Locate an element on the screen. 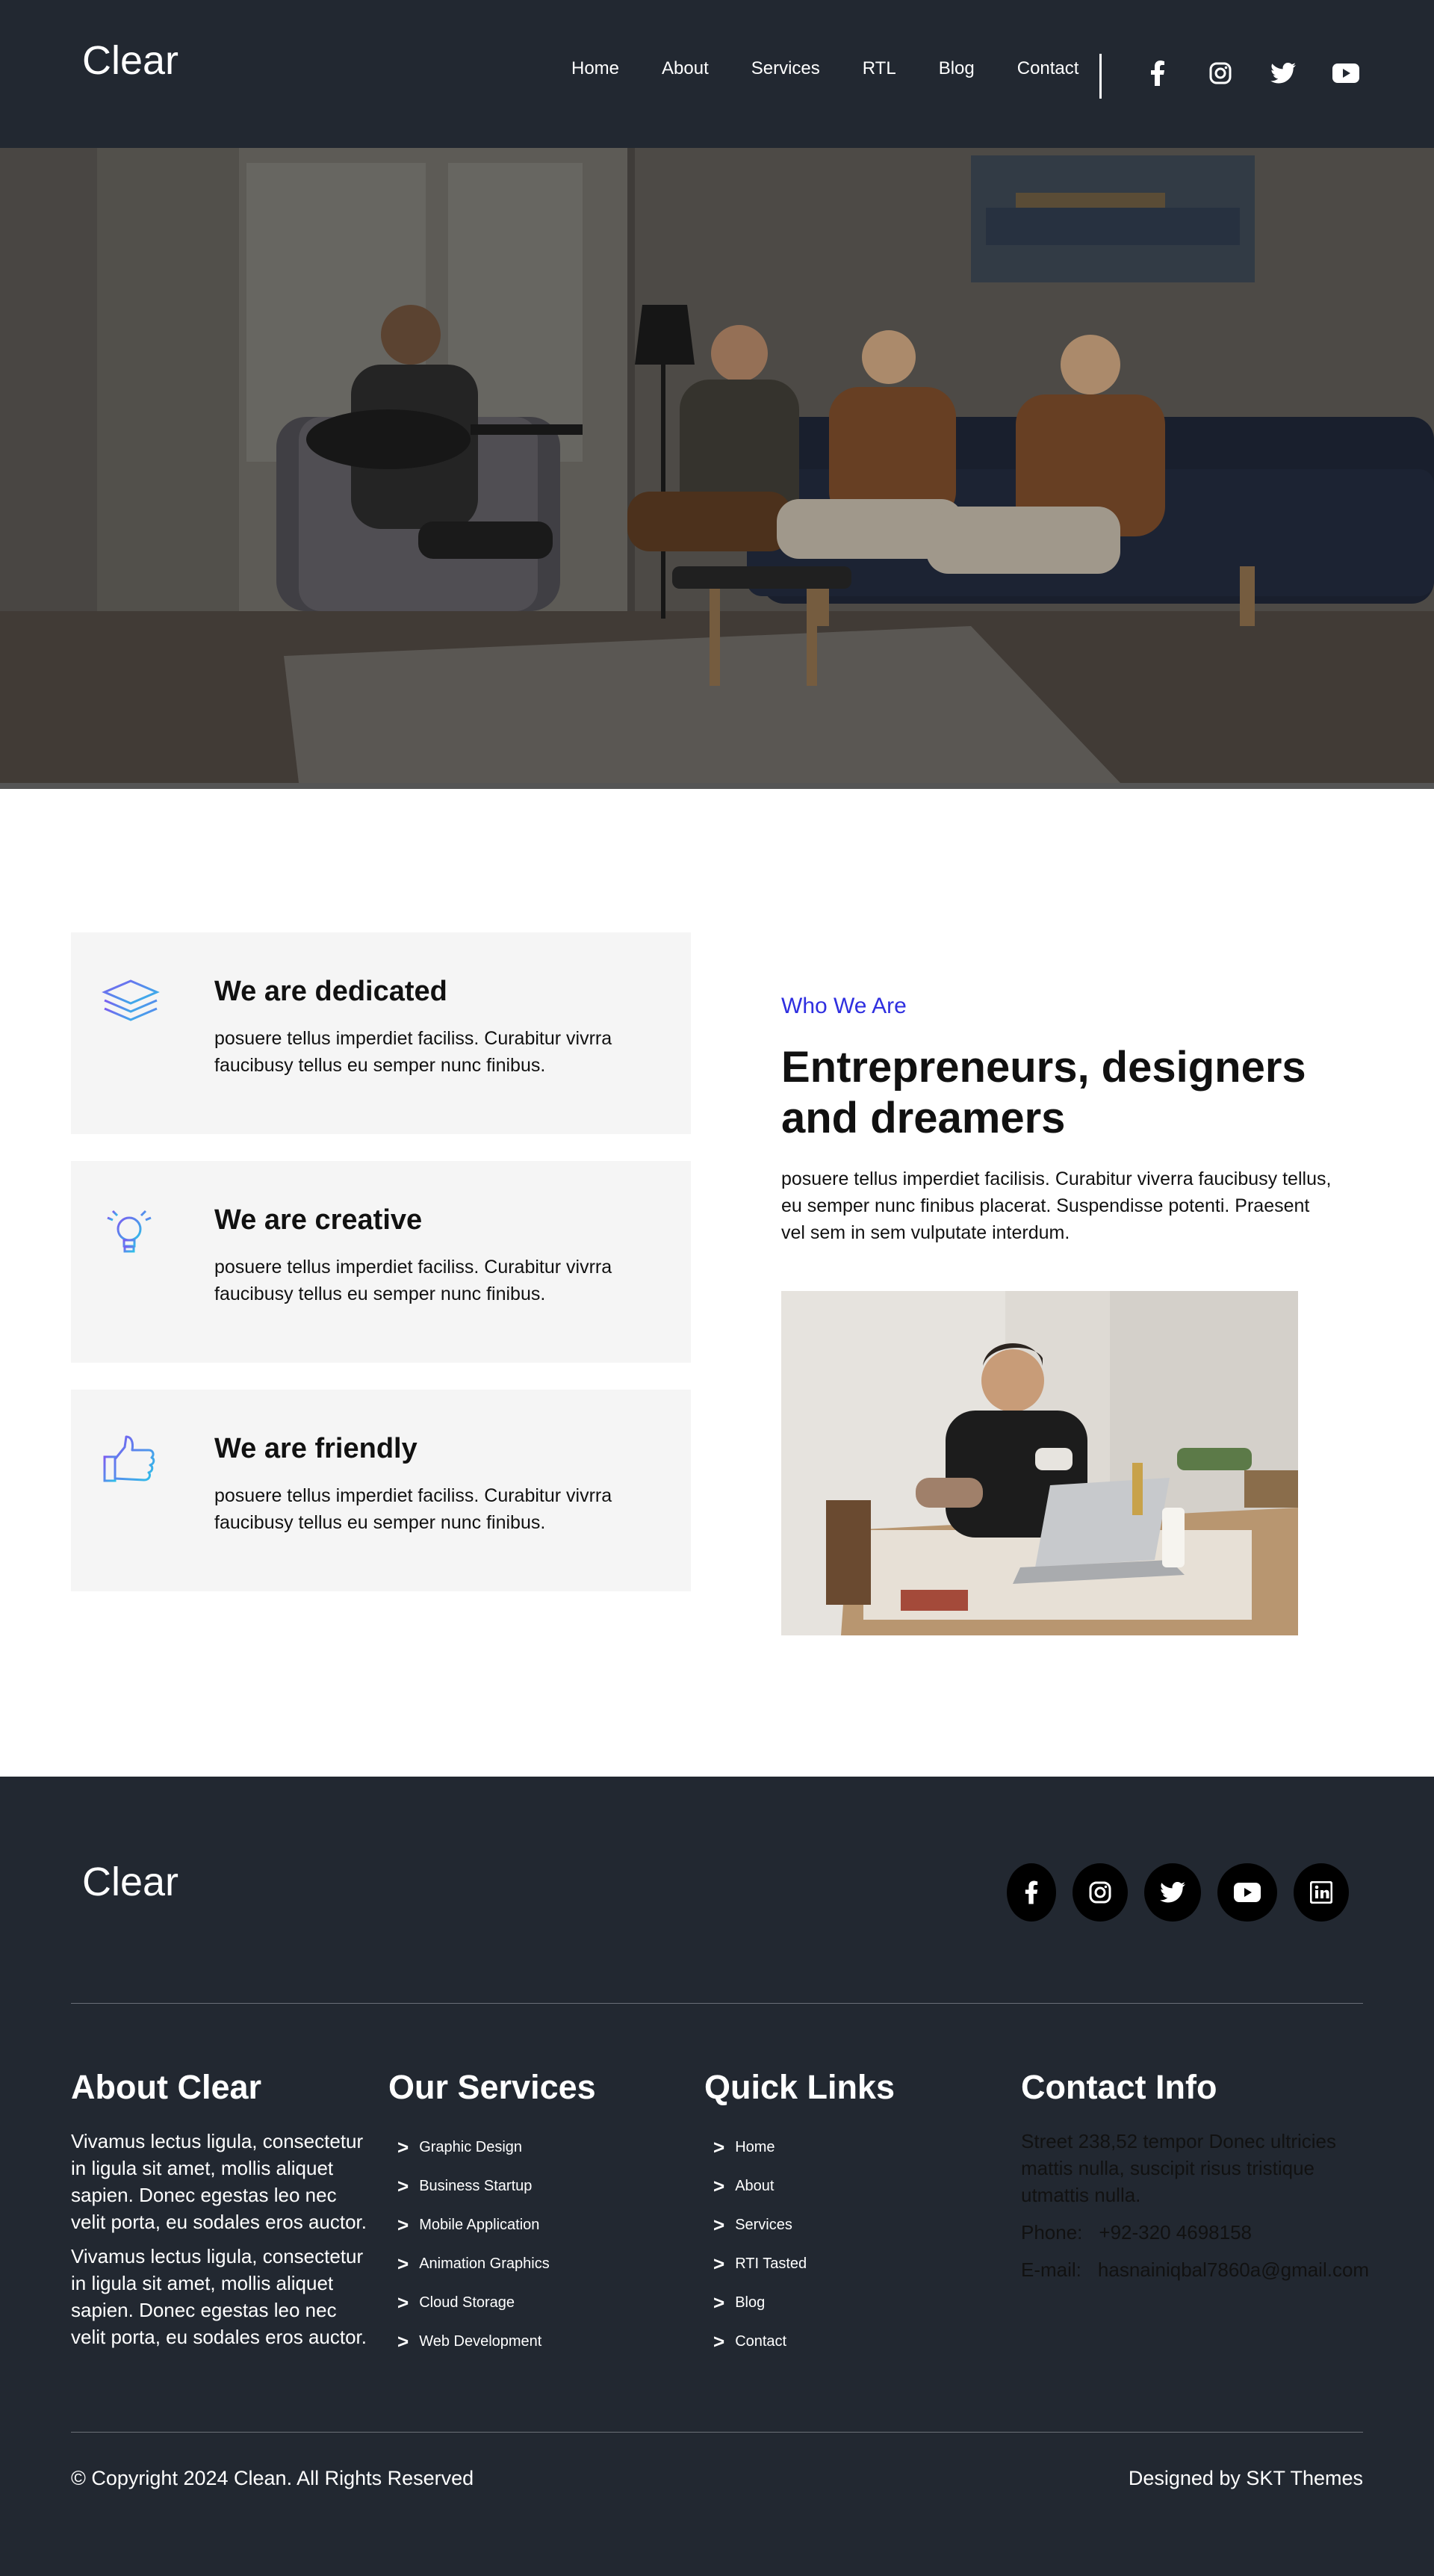 This screenshot has height=2576, width=1434. footer-divider-top is located at coordinates (717, 2003).